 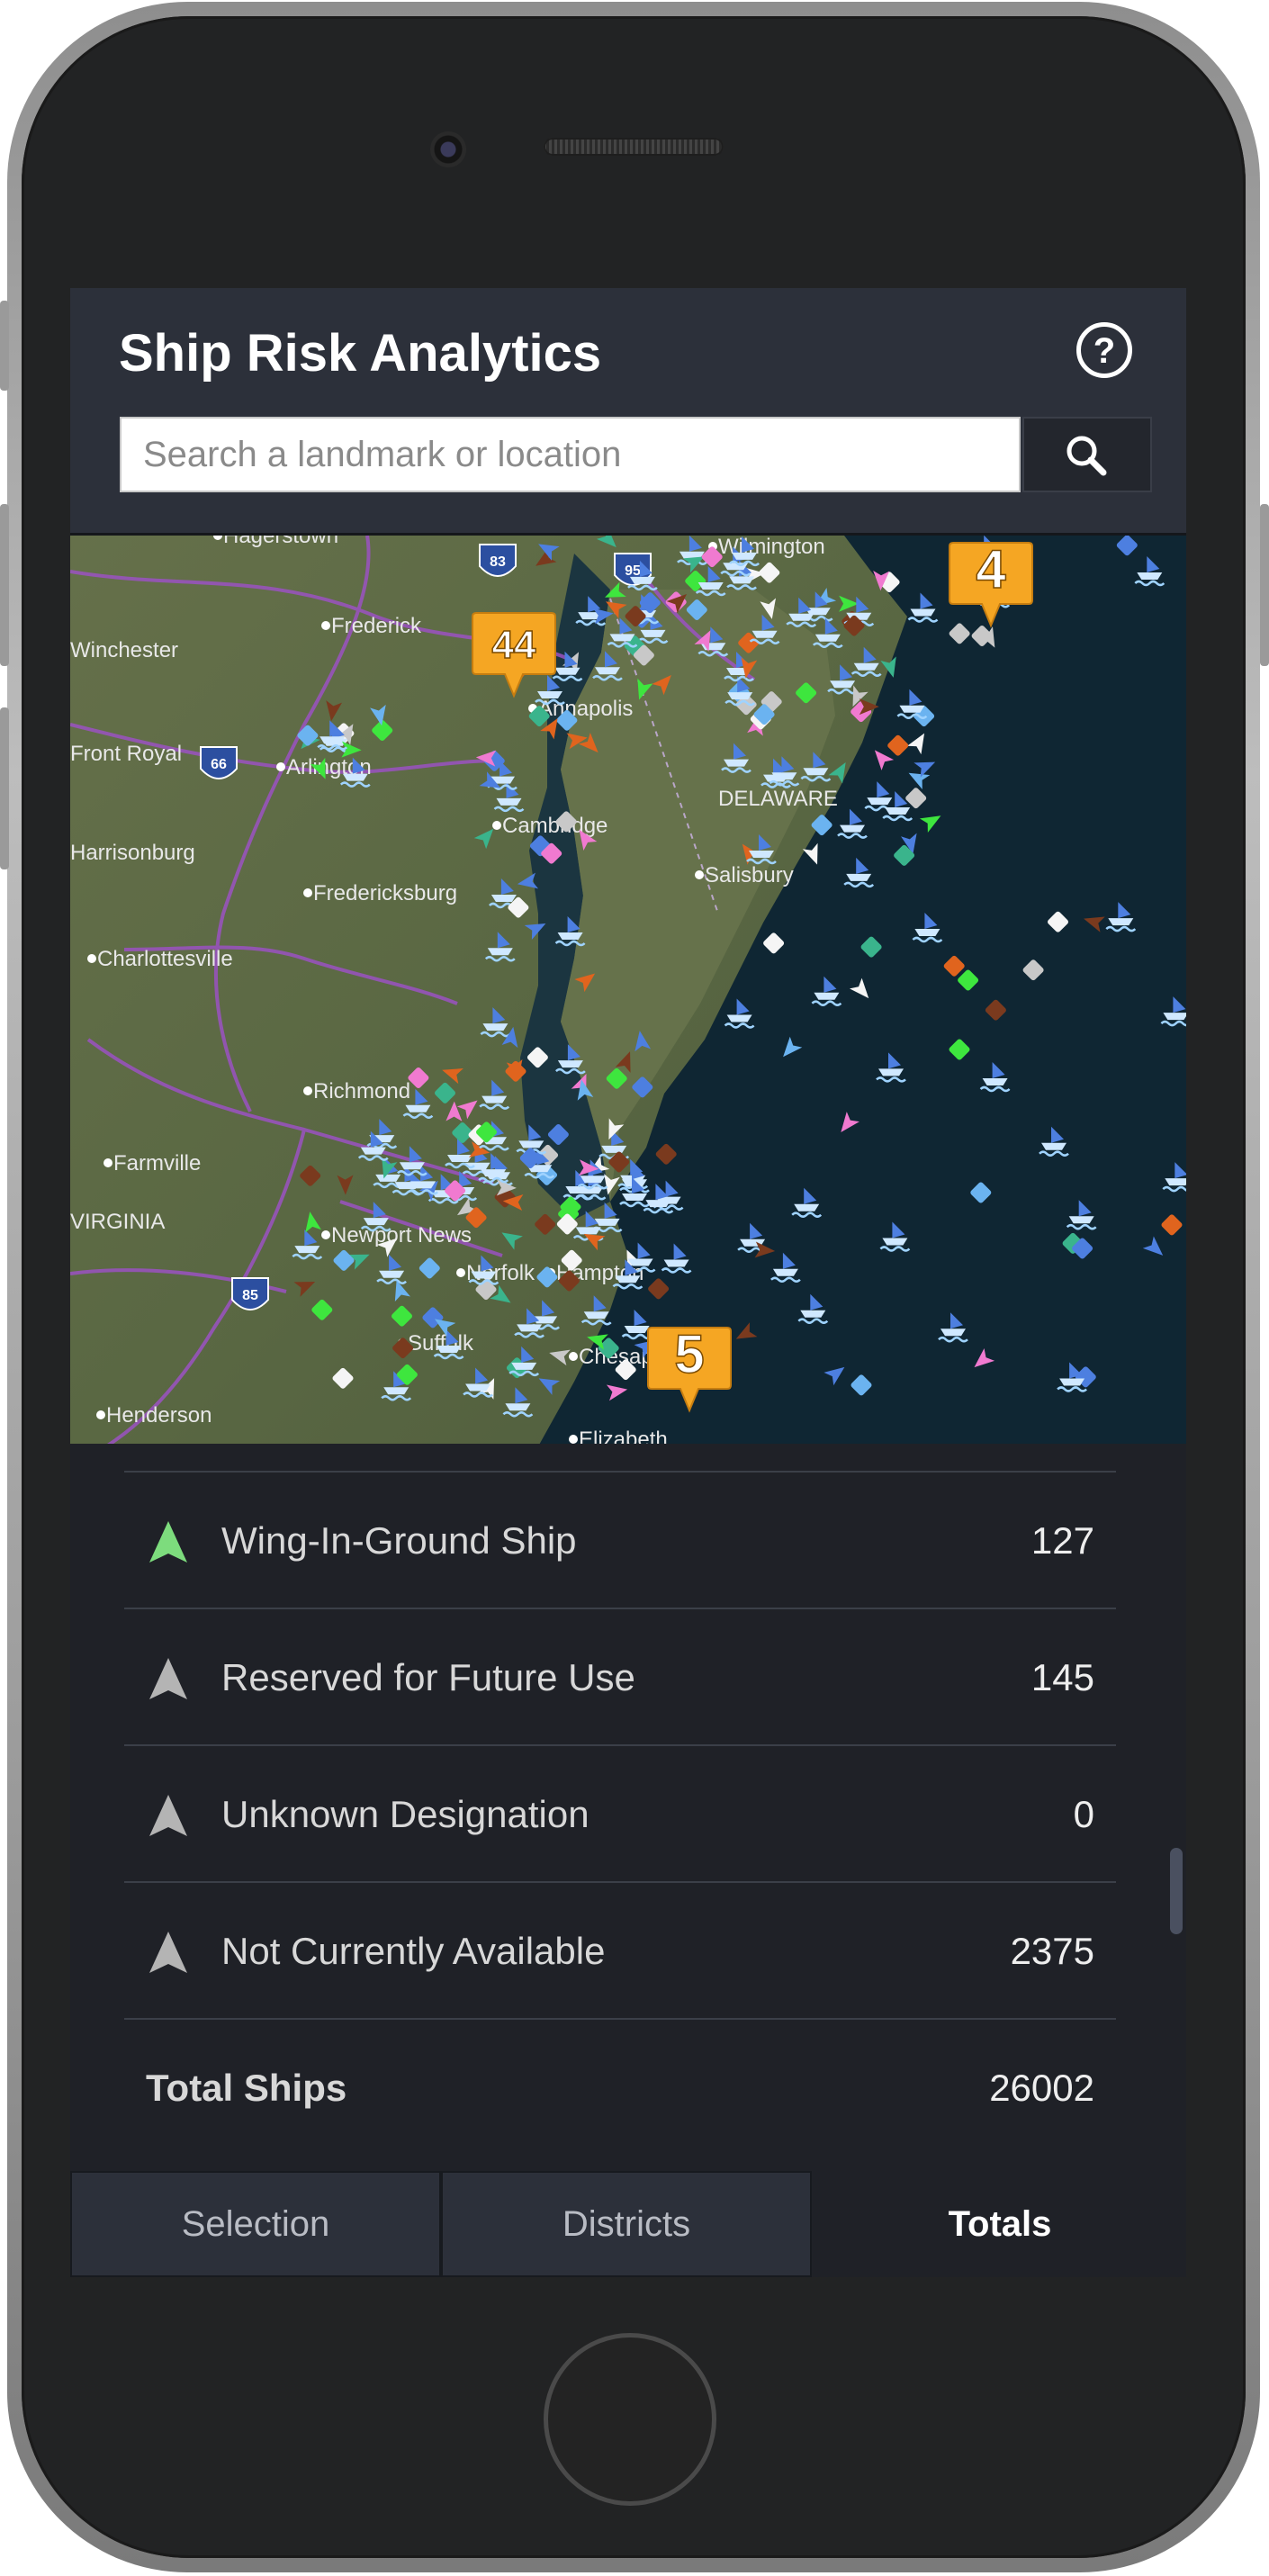 What do you see at coordinates (126, 754) in the screenshot?
I see `city-label: Front Royal` at bounding box center [126, 754].